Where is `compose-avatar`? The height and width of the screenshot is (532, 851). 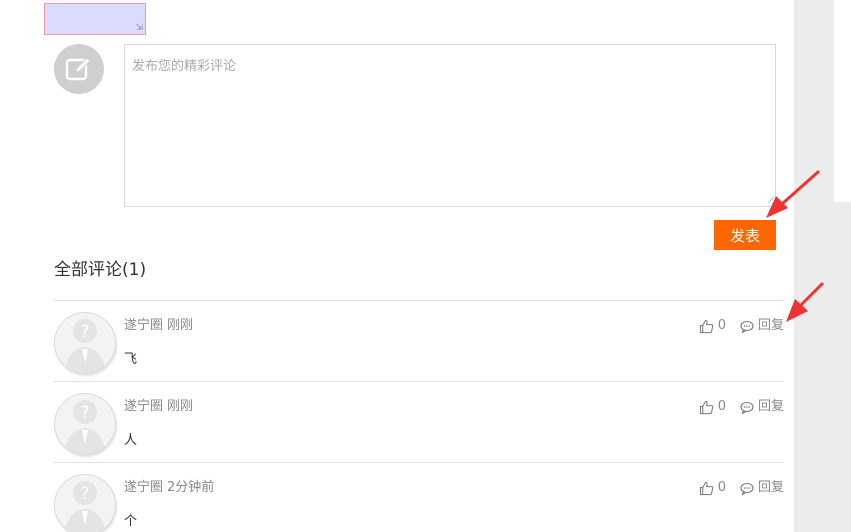 compose-avatar is located at coordinates (79, 69).